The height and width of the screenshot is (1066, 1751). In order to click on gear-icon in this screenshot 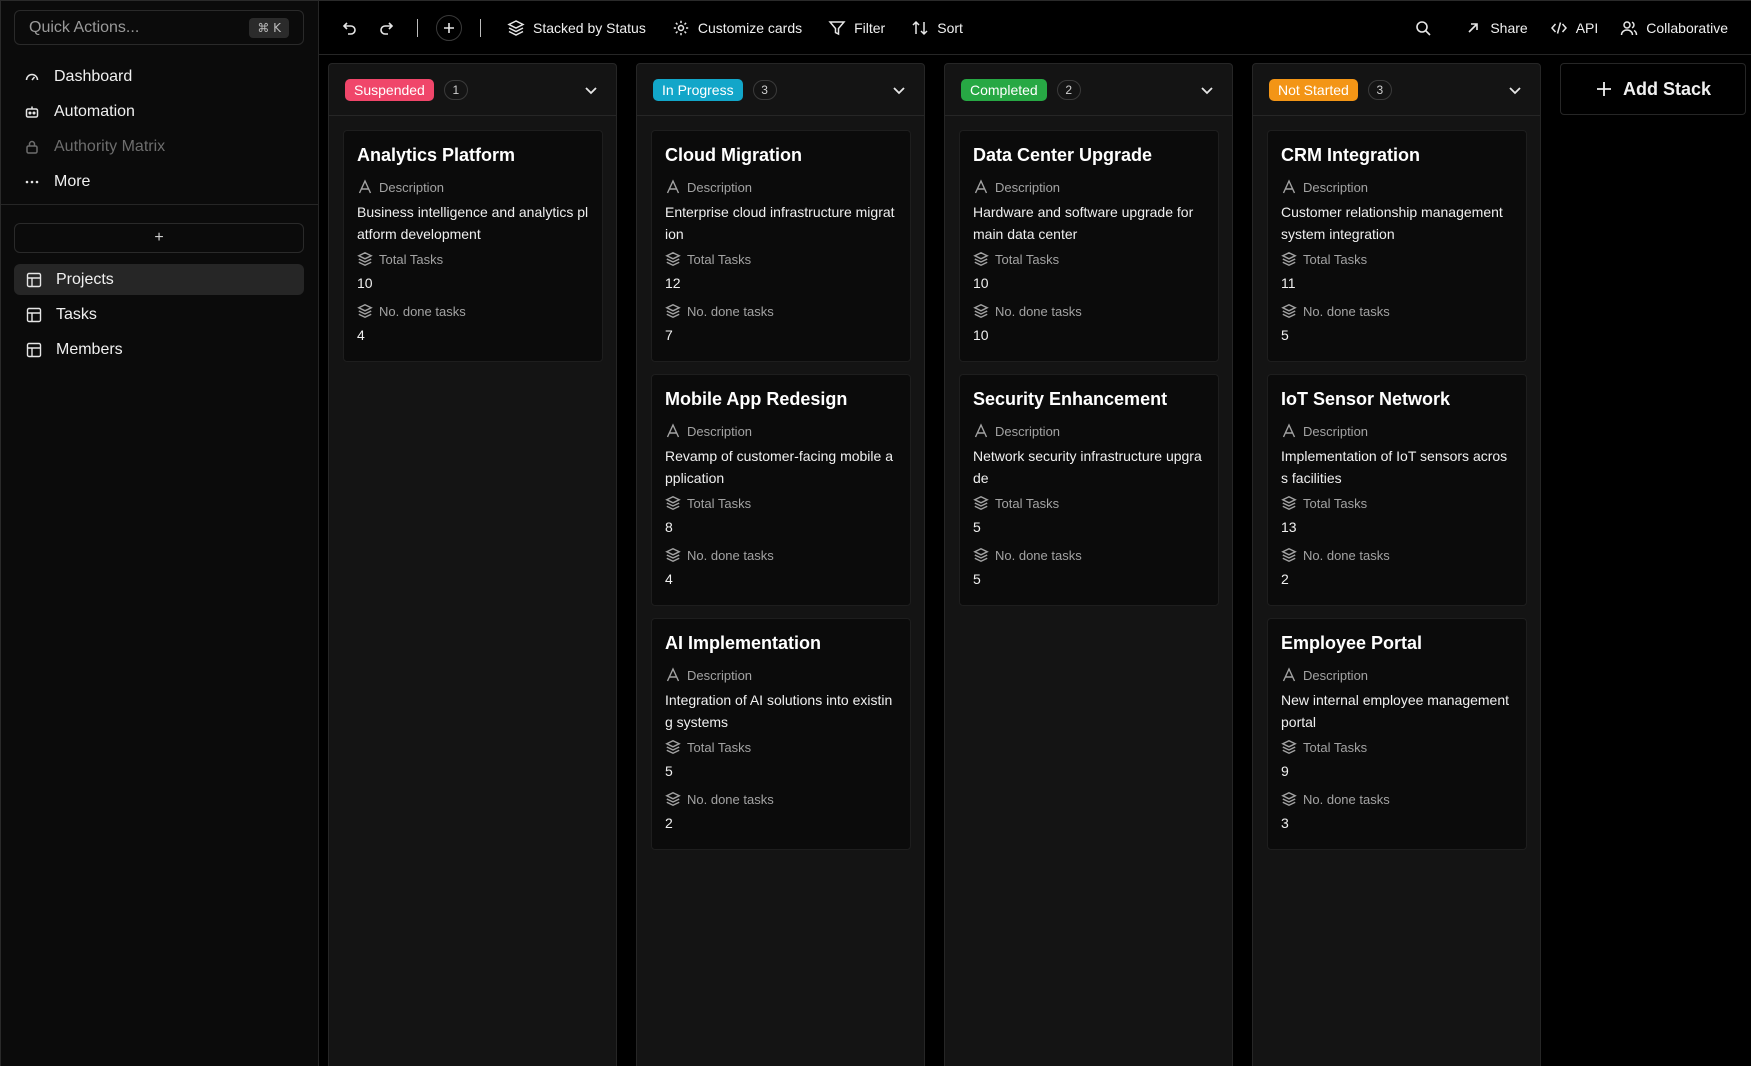, I will do `click(681, 28)`.